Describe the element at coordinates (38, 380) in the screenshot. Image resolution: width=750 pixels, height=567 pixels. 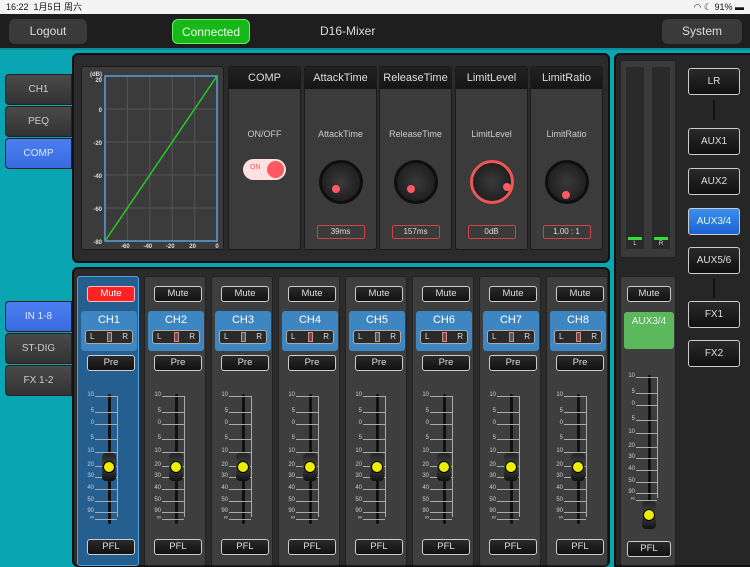
I see `tab-fx-1-2: FX 1-2` at that location.